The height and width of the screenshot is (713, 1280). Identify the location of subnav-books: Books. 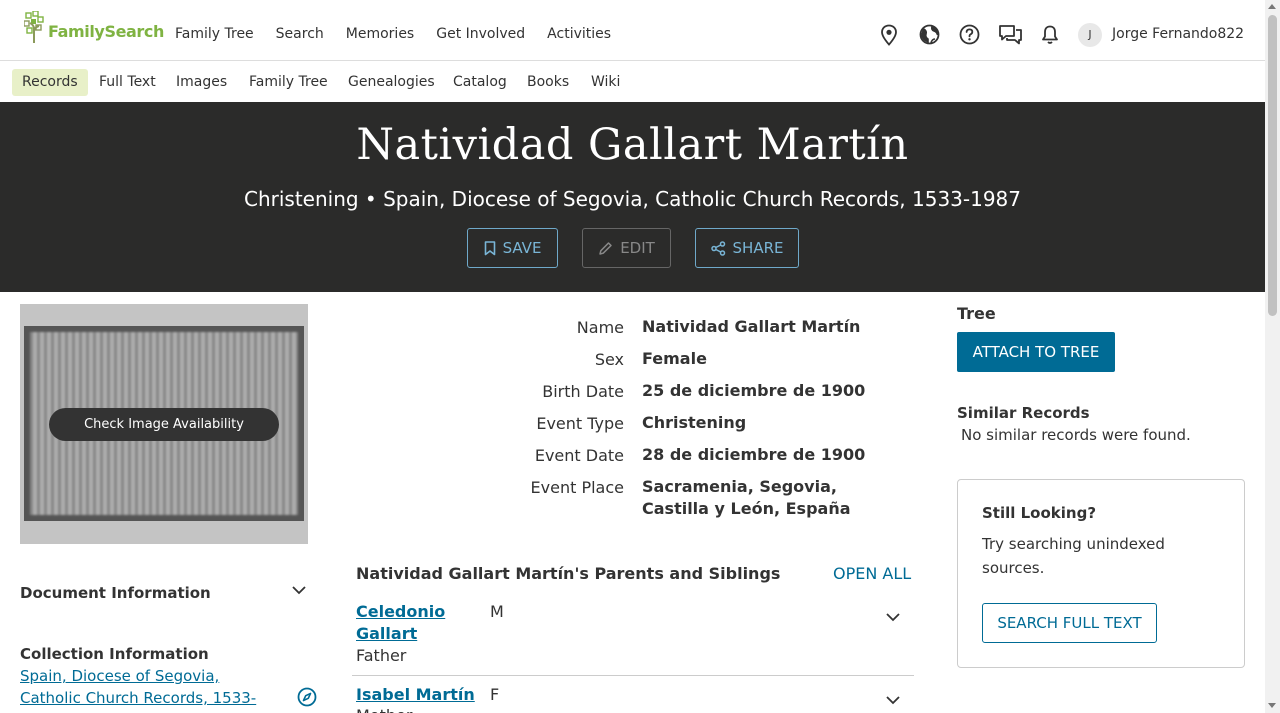
(548, 82).